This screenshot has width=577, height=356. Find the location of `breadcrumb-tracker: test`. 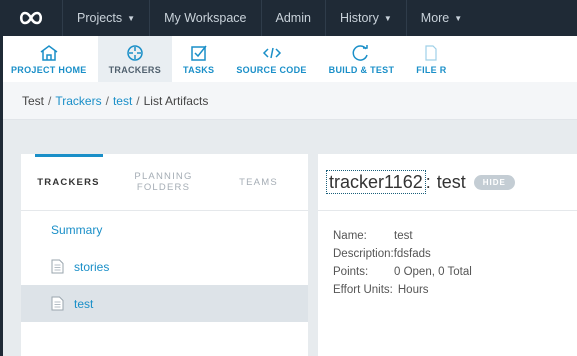

breadcrumb-tracker: test is located at coordinates (122, 101).